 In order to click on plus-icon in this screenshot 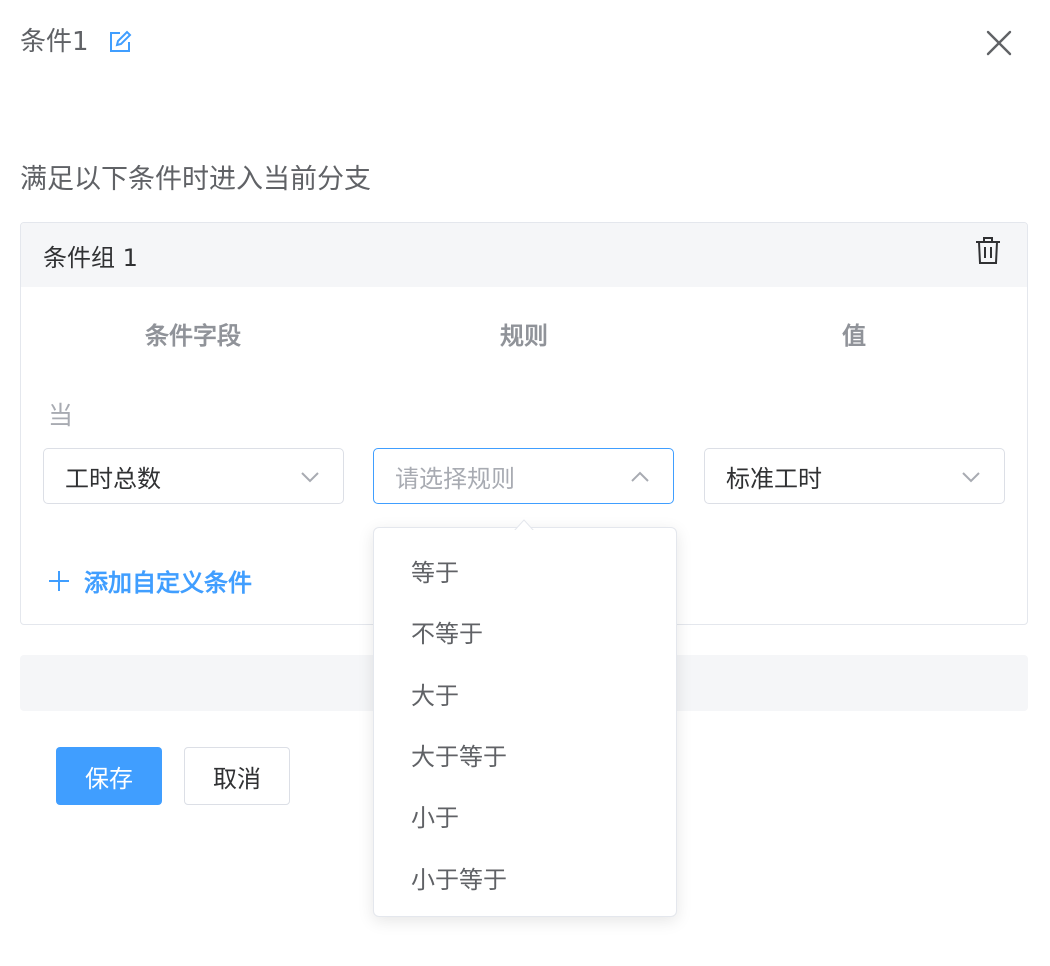, I will do `click(59, 581)`.